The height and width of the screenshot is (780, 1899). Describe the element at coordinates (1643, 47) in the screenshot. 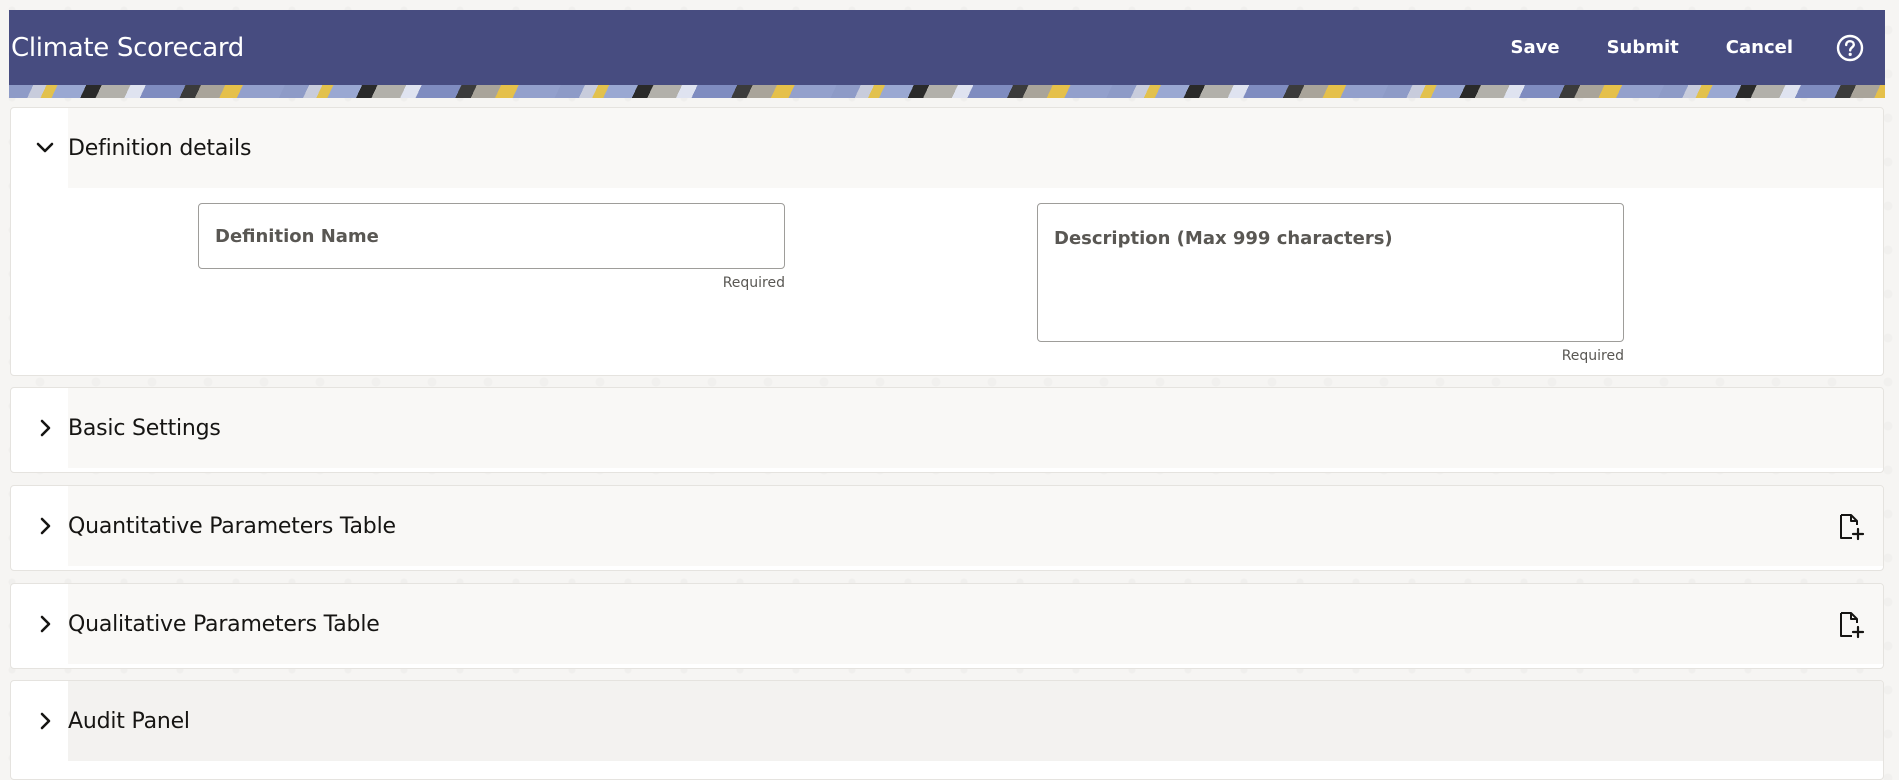

I see `submit-button: Submit` at that location.